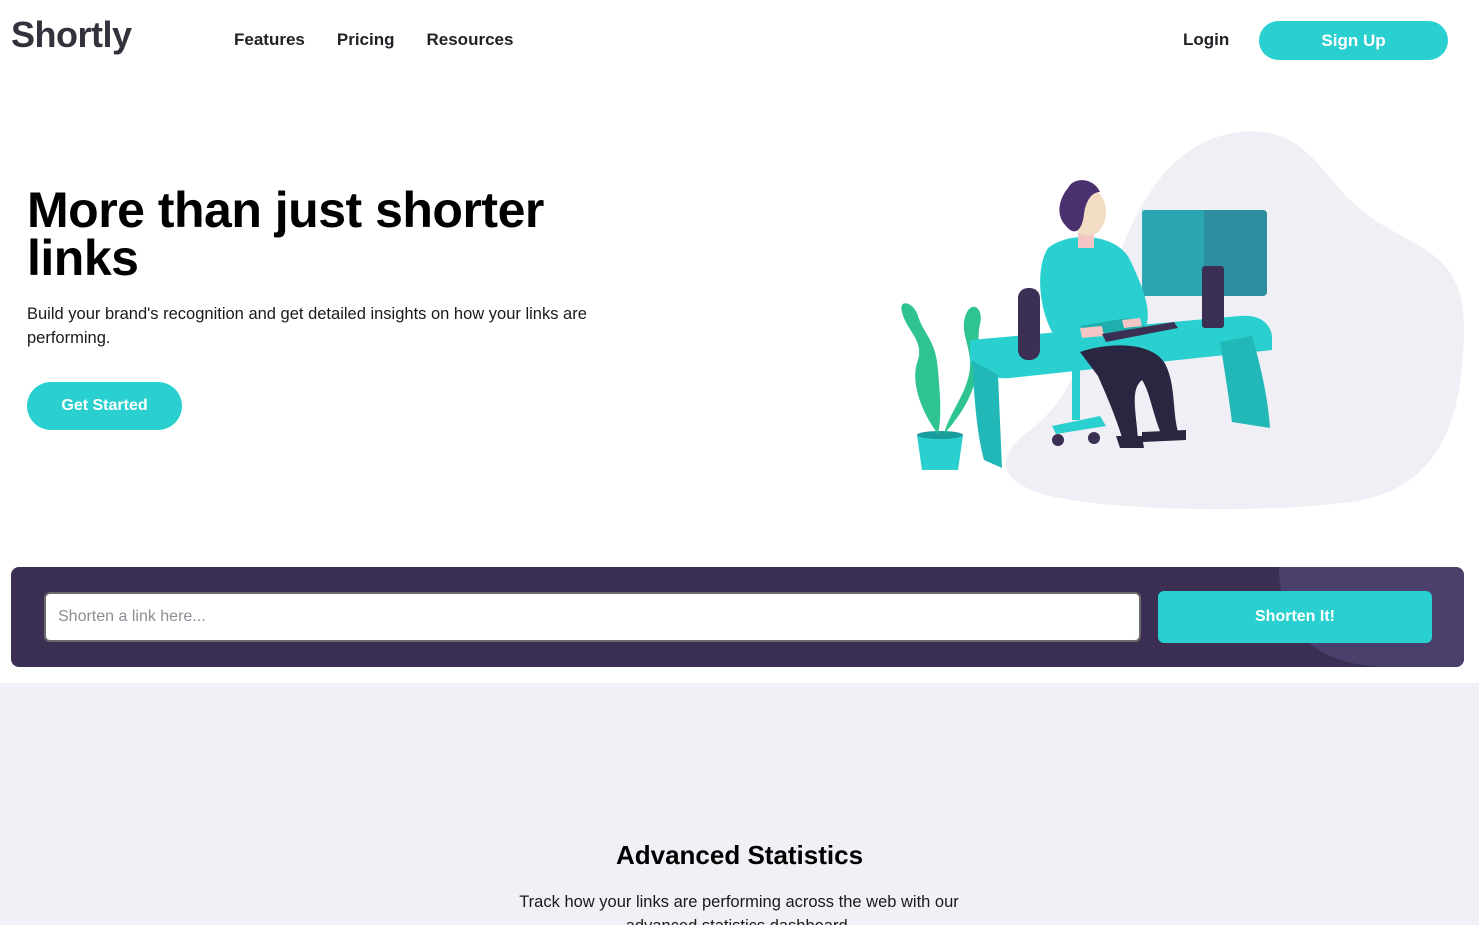  Describe the element at coordinates (940, 452) in the screenshot. I see `plant-pot` at that location.